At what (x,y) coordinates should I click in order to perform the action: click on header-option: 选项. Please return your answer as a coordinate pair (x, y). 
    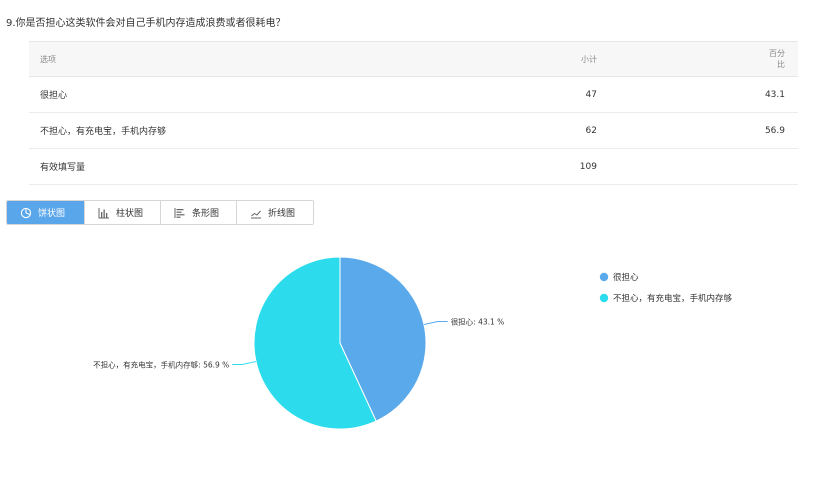
    Looking at the image, I should click on (244, 59).